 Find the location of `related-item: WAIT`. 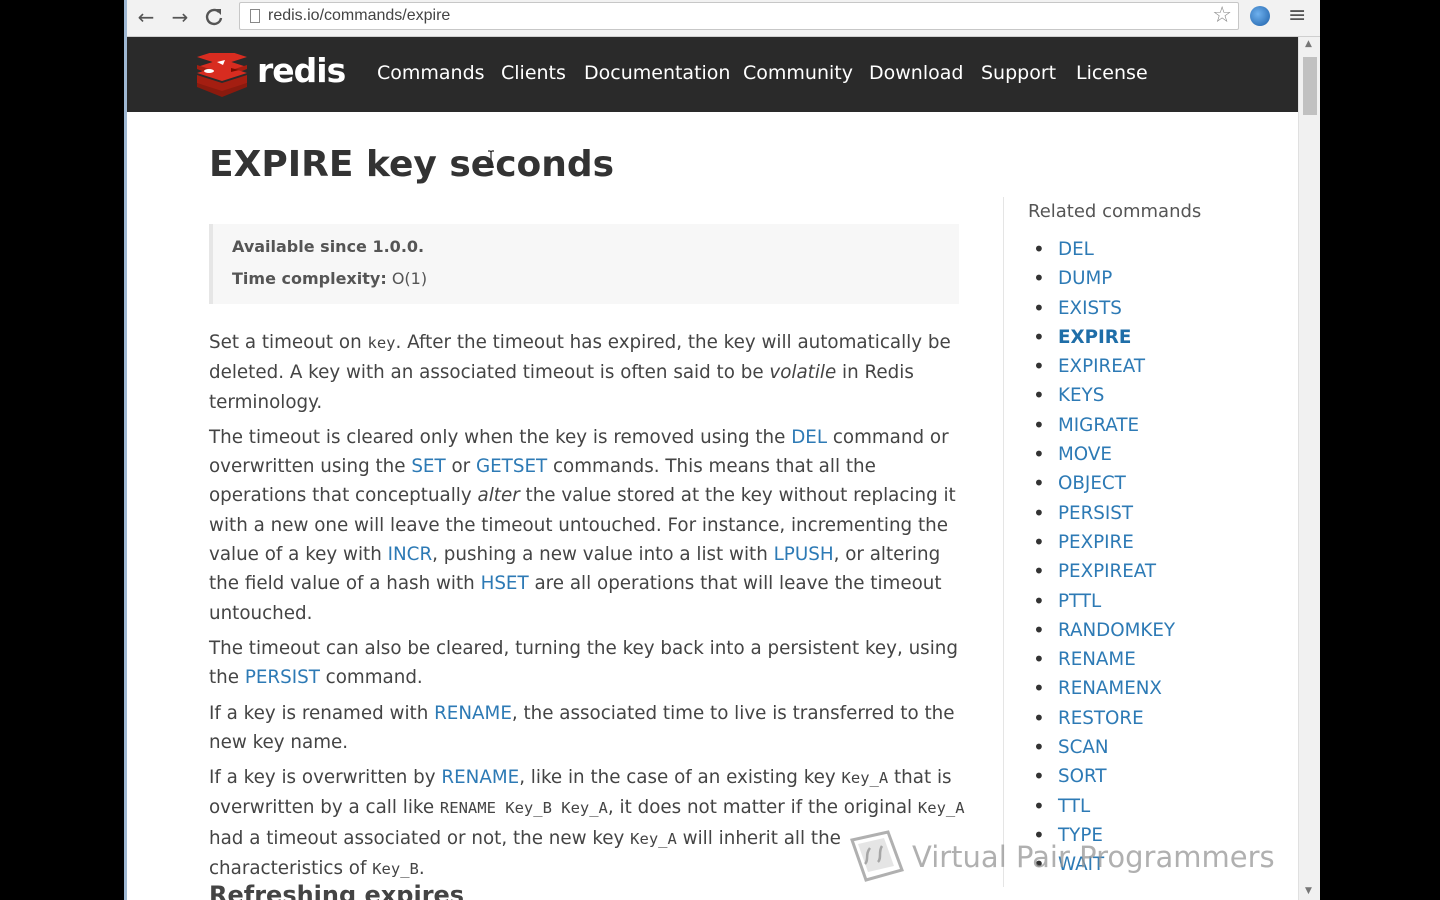

related-item: WAIT is located at coordinates (1101, 865).